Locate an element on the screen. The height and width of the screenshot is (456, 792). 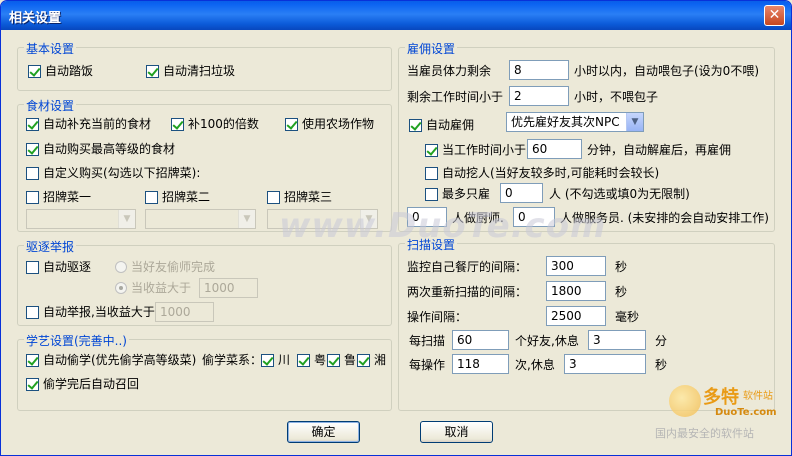
per-scan-rest-input: 3 is located at coordinates (617, 340).